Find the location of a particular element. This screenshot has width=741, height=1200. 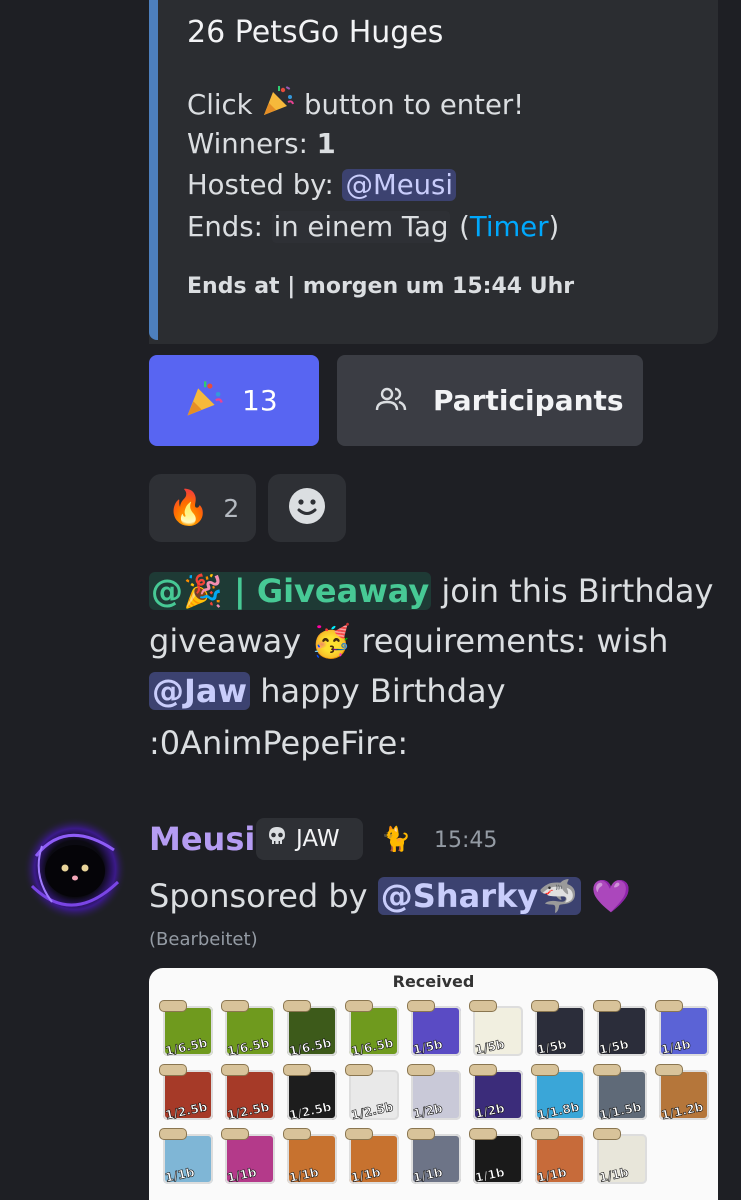

message-line1-rest: join this Birthday is located at coordinates (572, 591).